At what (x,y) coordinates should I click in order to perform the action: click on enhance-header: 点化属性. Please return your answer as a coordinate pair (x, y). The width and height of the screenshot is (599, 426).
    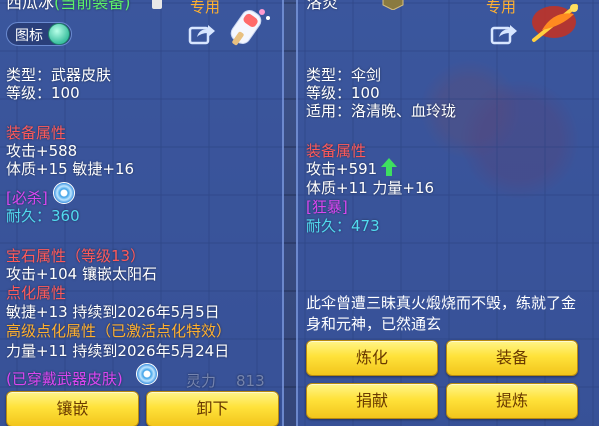
    Looking at the image, I should click on (36, 293).